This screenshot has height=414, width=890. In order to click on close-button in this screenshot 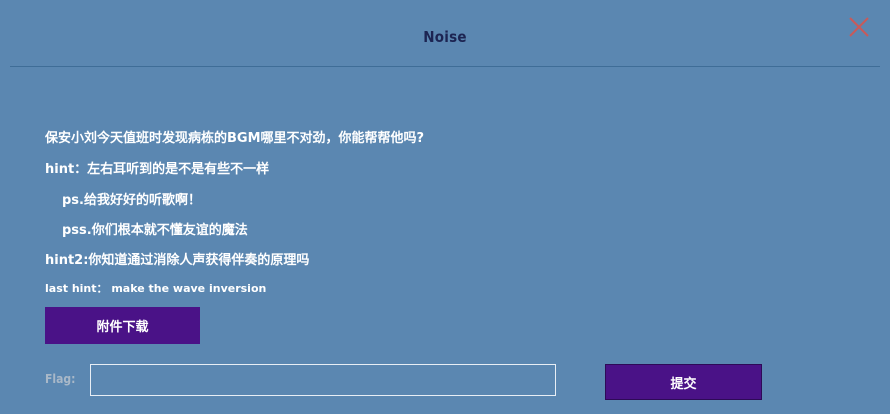, I will do `click(859, 27)`.